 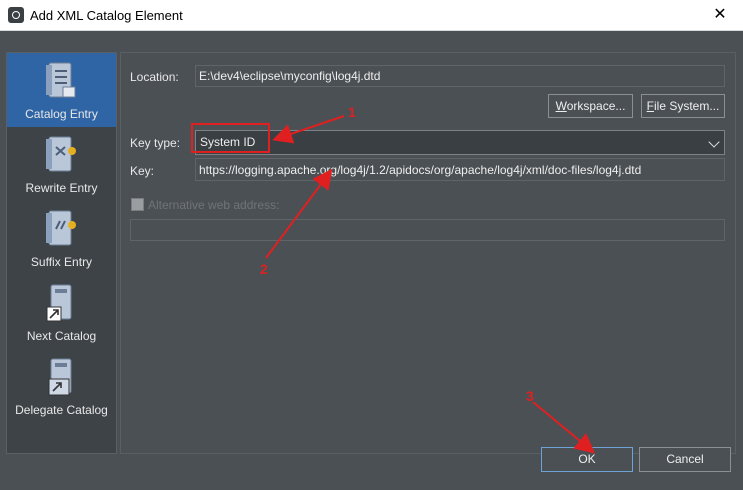 I want to click on key-type-select: System ID, so click(x=460, y=142).